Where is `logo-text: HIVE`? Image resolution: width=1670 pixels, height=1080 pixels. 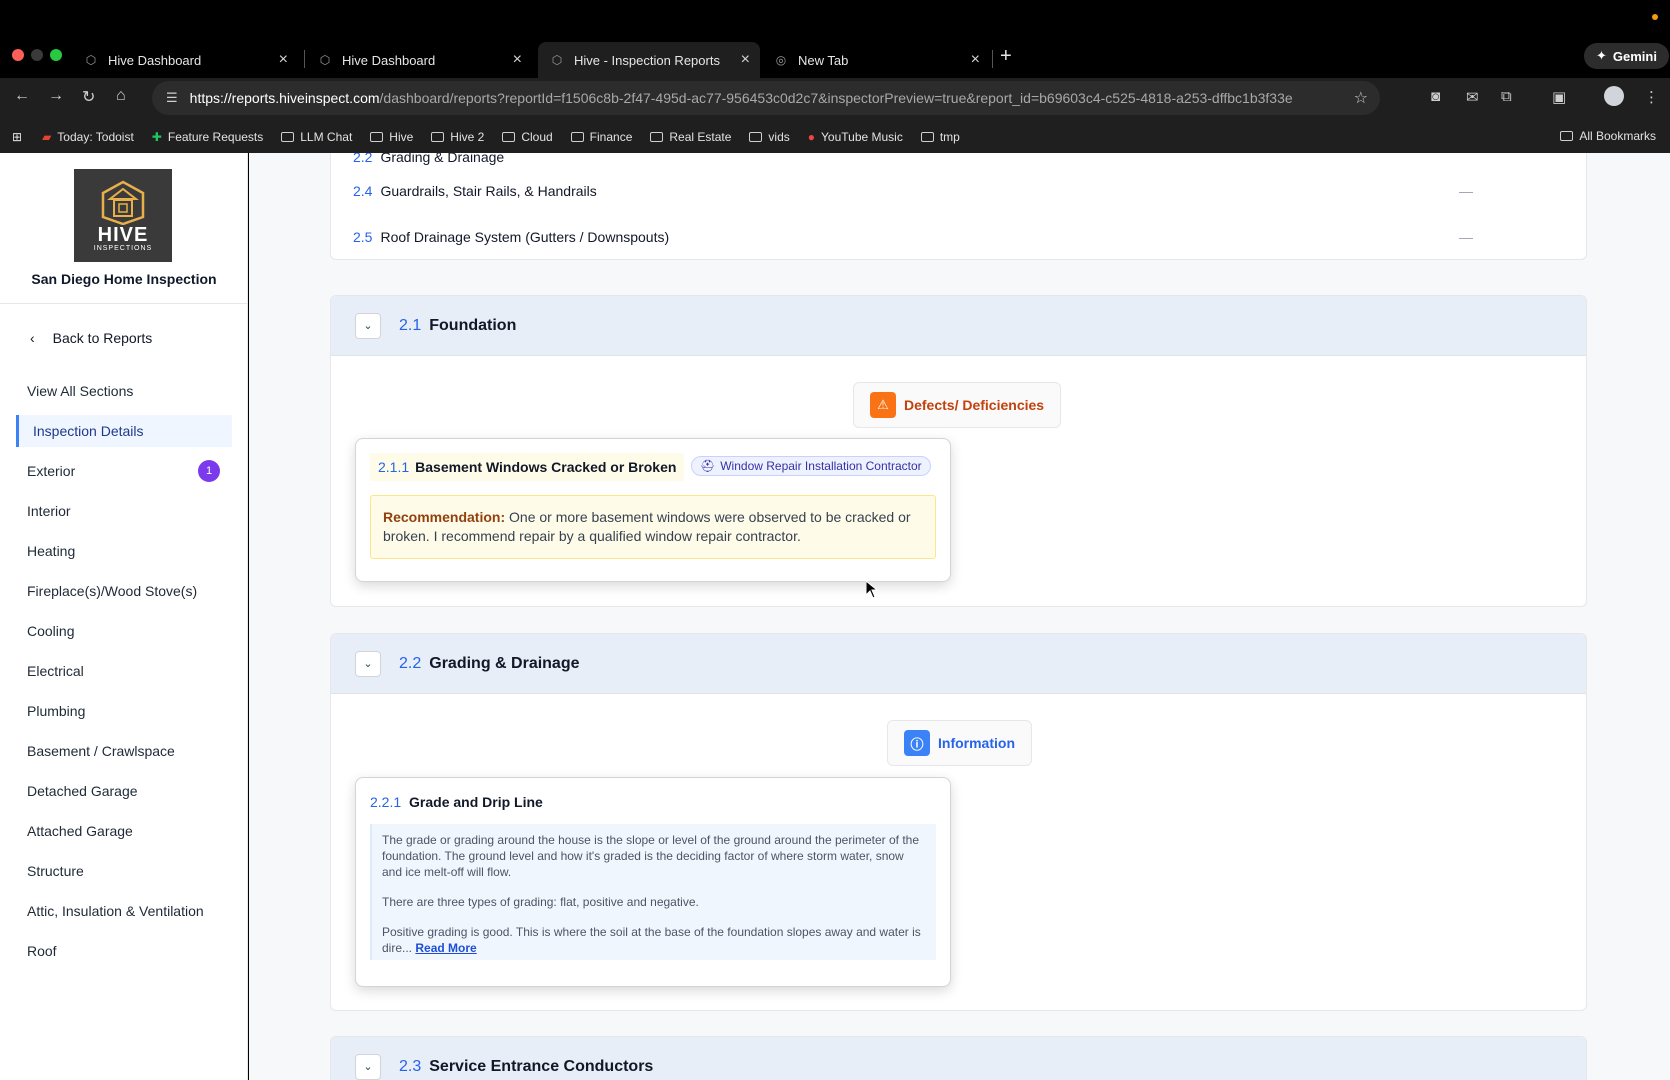 logo-text: HIVE is located at coordinates (123, 235).